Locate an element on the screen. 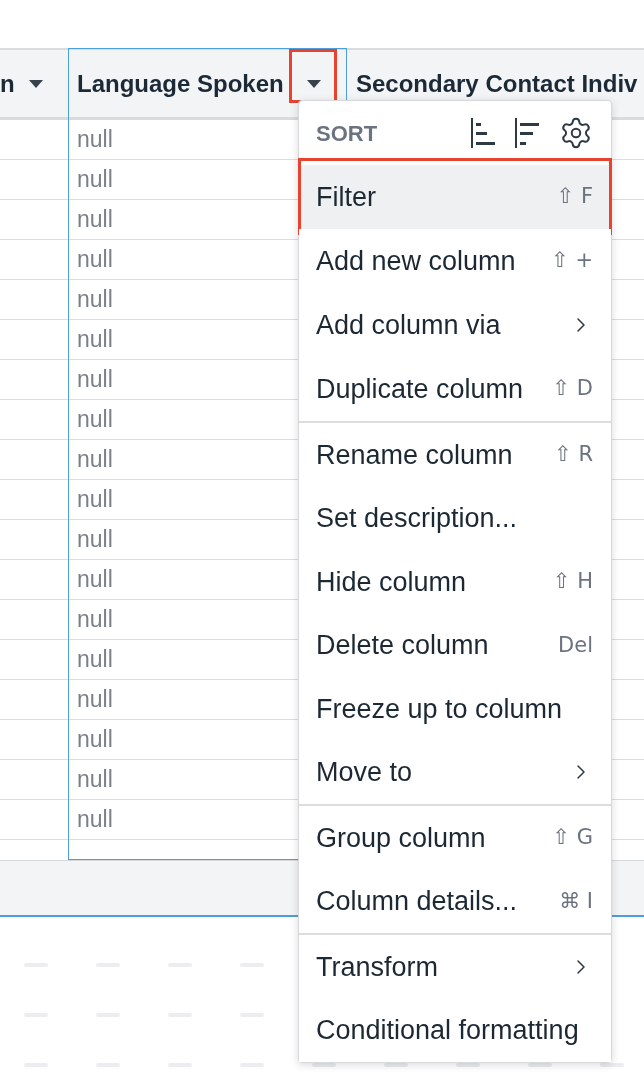 This screenshot has height=1088, width=644. column-title: Secondary Contact Indiv is located at coordinates (497, 83).